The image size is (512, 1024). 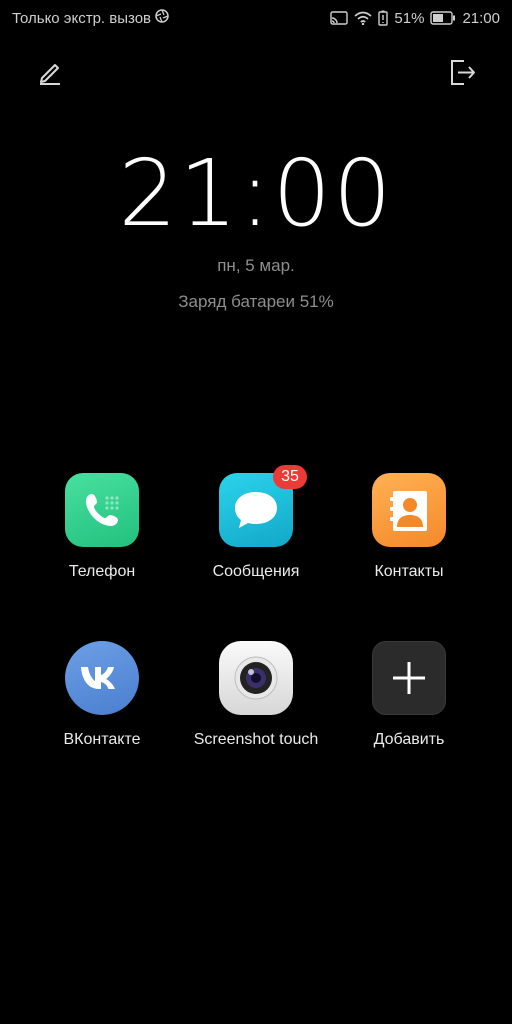 What do you see at coordinates (409, 18) in the screenshot?
I see `battery-percent: 51%` at bounding box center [409, 18].